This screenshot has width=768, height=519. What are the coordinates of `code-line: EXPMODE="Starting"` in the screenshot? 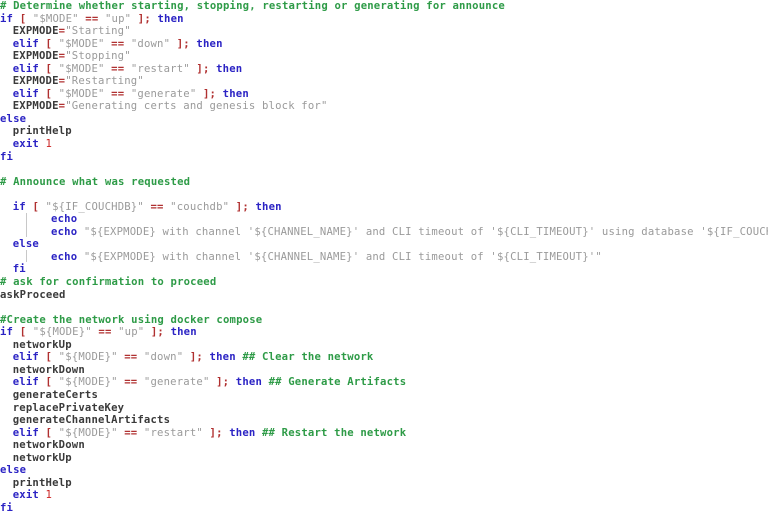 It's located at (384, 31).